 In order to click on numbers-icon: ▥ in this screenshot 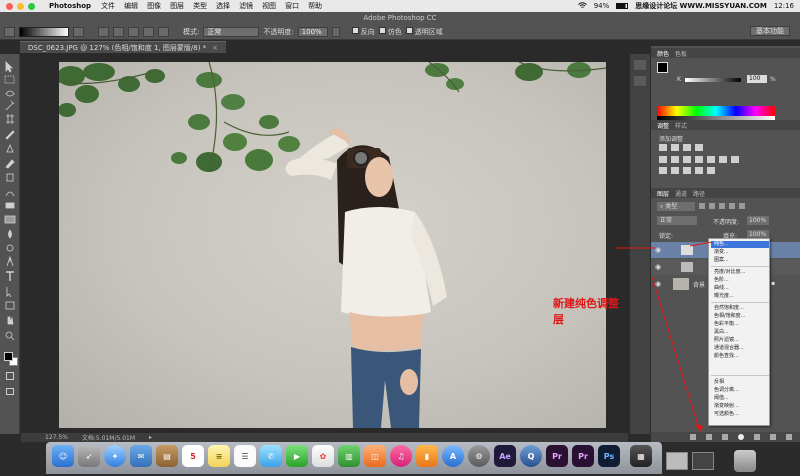, I will do `click(349, 456)`.